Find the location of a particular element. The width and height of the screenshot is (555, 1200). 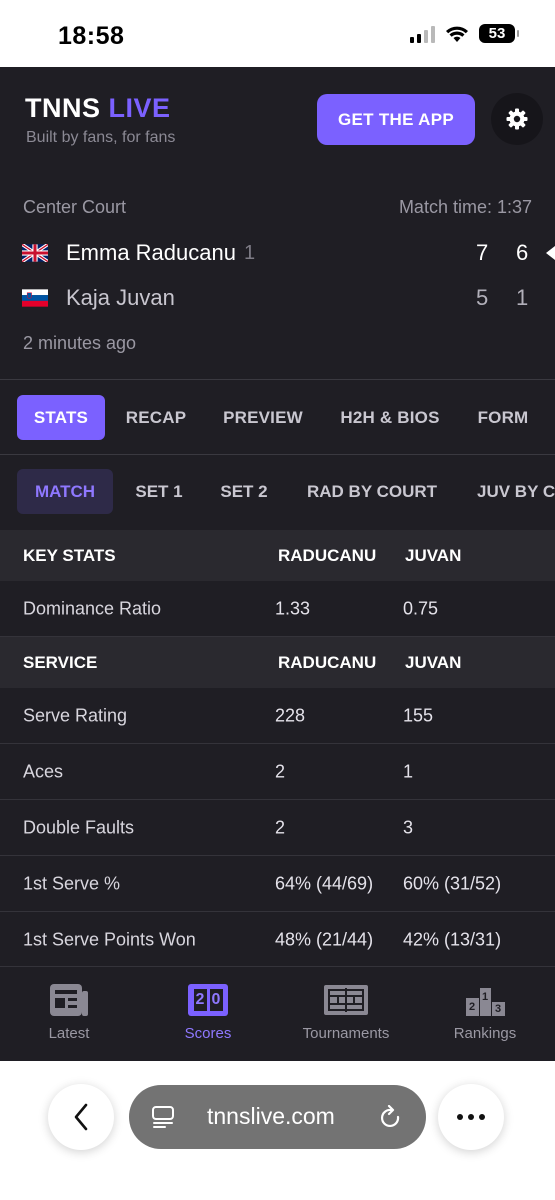

table-row: 1st Serve % 64% (44/69) 60% (31/52) is located at coordinates (277, 884).